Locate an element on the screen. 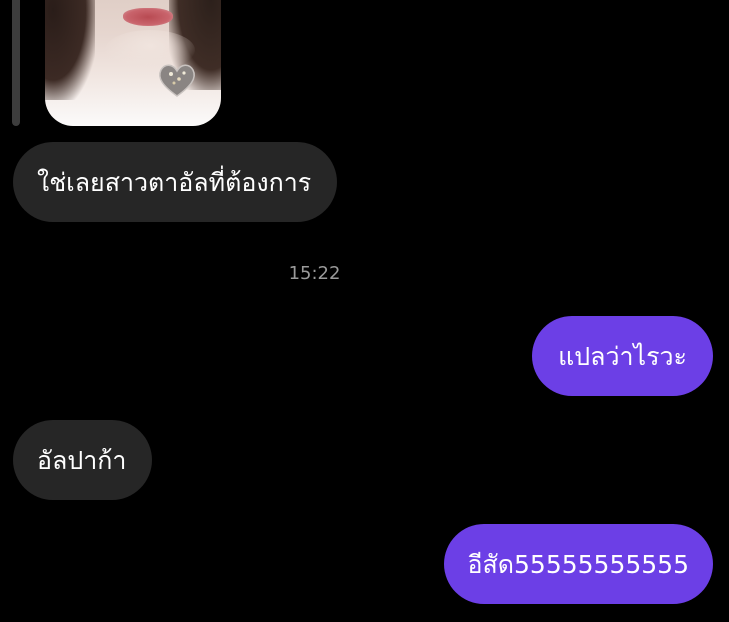 This screenshot has height=622, width=729. timestamp-text: 15:22 is located at coordinates (314, 273).